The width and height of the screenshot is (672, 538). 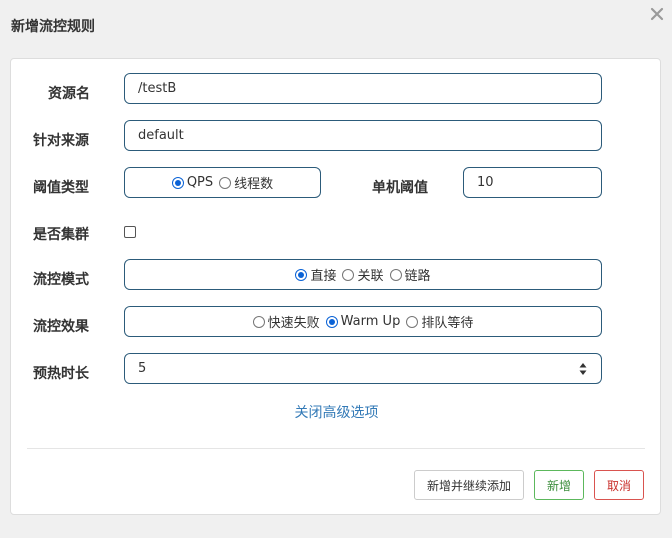 I want to click on warmup-number-input: 5, so click(x=363, y=368).